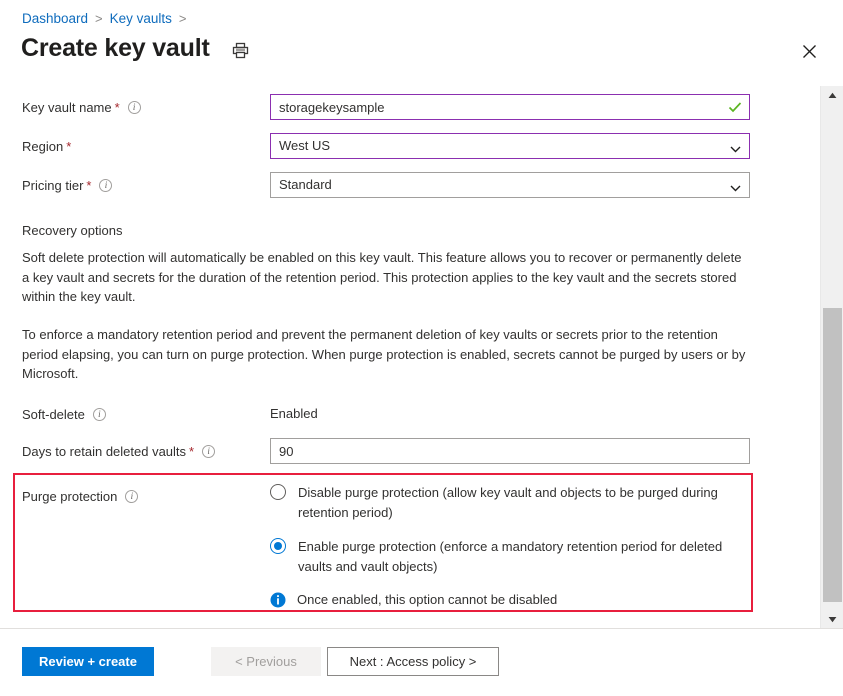 The image size is (843, 696). What do you see at coordinates (241, 50) in the screenshot?
I see `printer-icon` at bounding box center [241, 50].